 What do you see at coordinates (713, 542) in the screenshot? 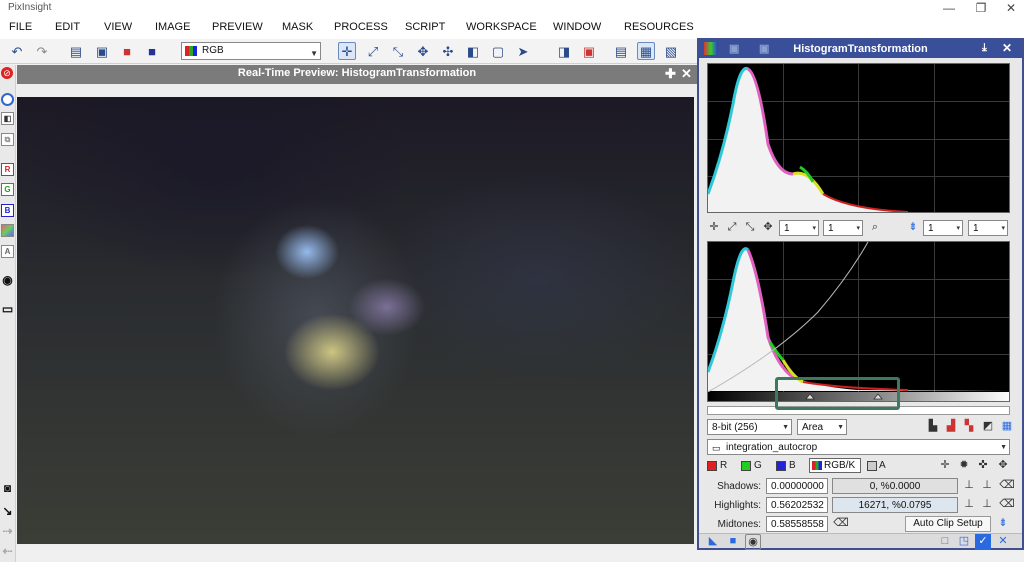
I see `new-instance-triangle-icon: ◣` at bounding box center [713, 542].